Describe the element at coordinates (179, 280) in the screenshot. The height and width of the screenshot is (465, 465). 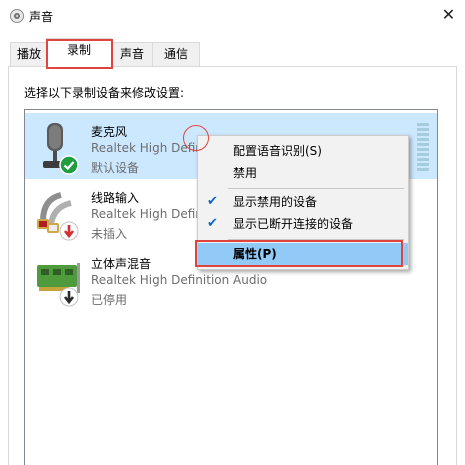
I see `device-driver: Realtek High Definition Audio` at that location.